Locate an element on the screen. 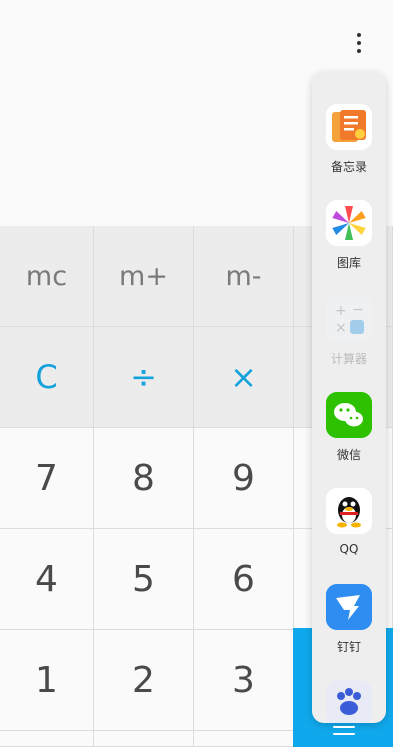  dingtalk-icon is located at coordinates (349, 607).